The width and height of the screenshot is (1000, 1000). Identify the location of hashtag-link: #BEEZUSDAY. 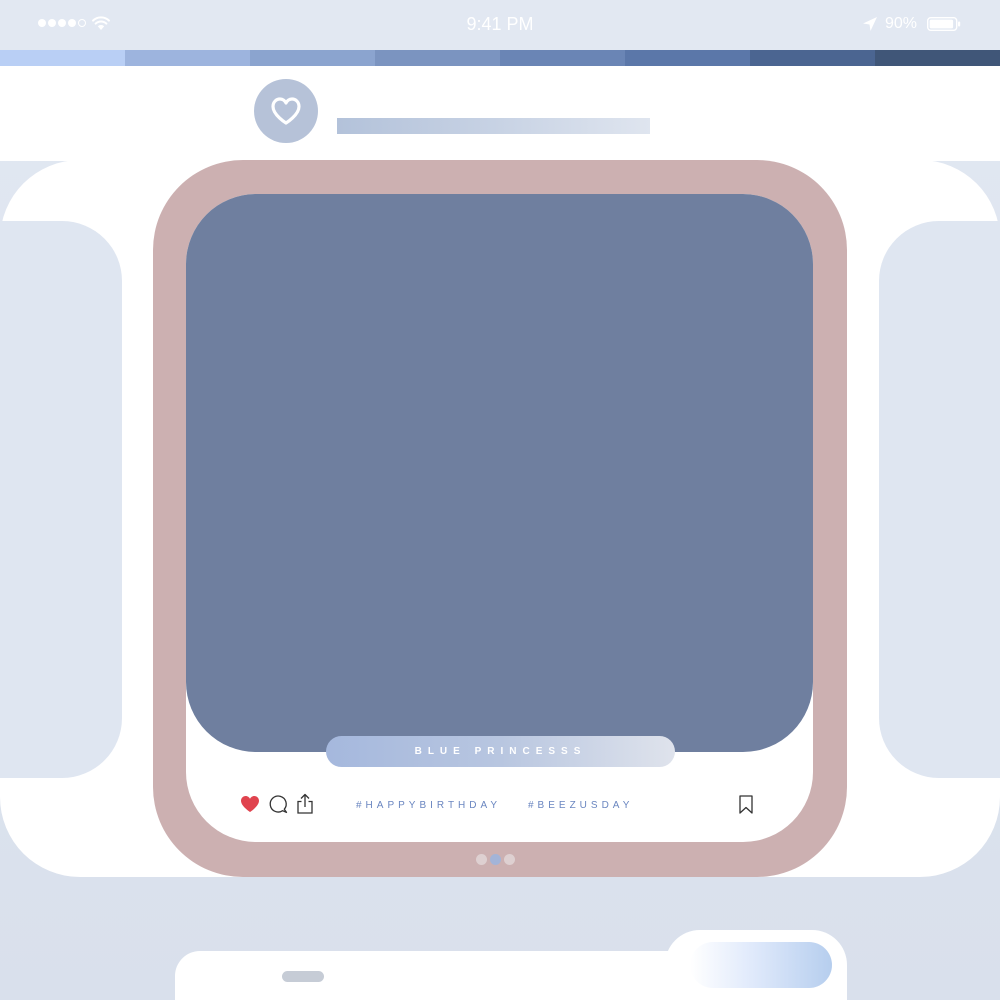
(580, 806).